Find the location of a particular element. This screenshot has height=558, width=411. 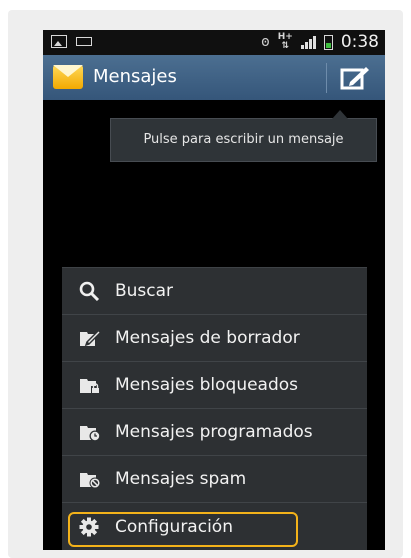

configuracion-highlight-frame is located at coordinates (183, 529).